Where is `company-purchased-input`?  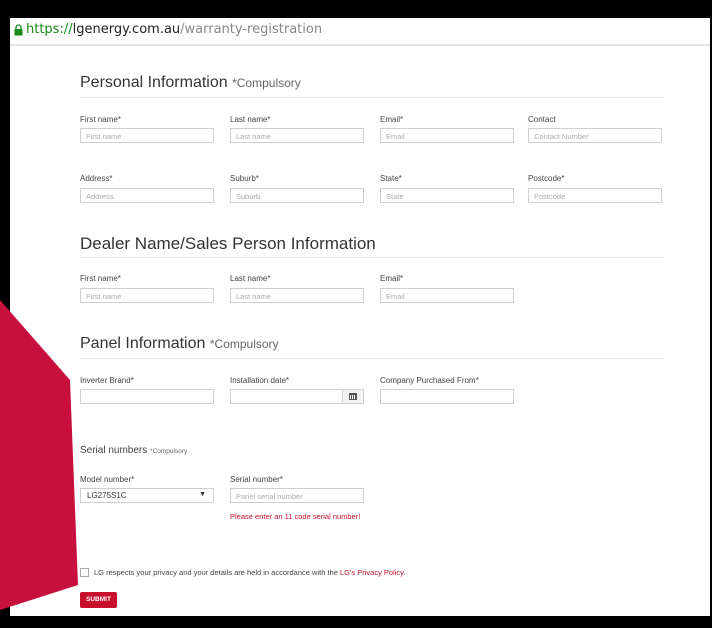
company-purchased-input is located at coordinates (447, 396).